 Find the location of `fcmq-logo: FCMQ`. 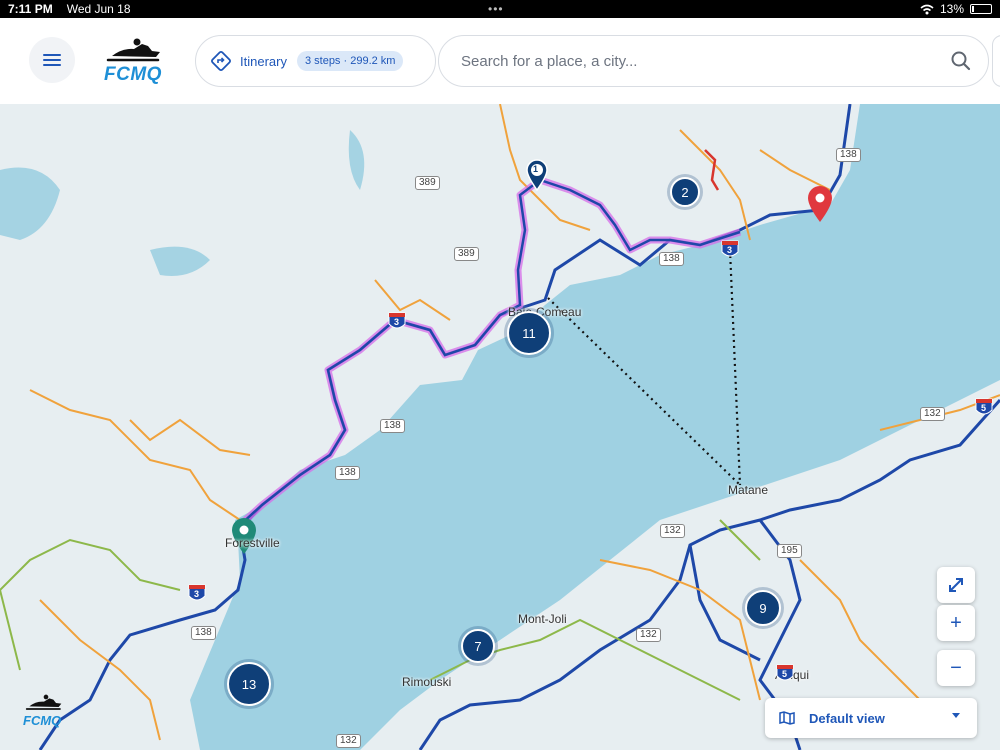

fcmq-logo: FCMQ is located at coordinates (135, 61).